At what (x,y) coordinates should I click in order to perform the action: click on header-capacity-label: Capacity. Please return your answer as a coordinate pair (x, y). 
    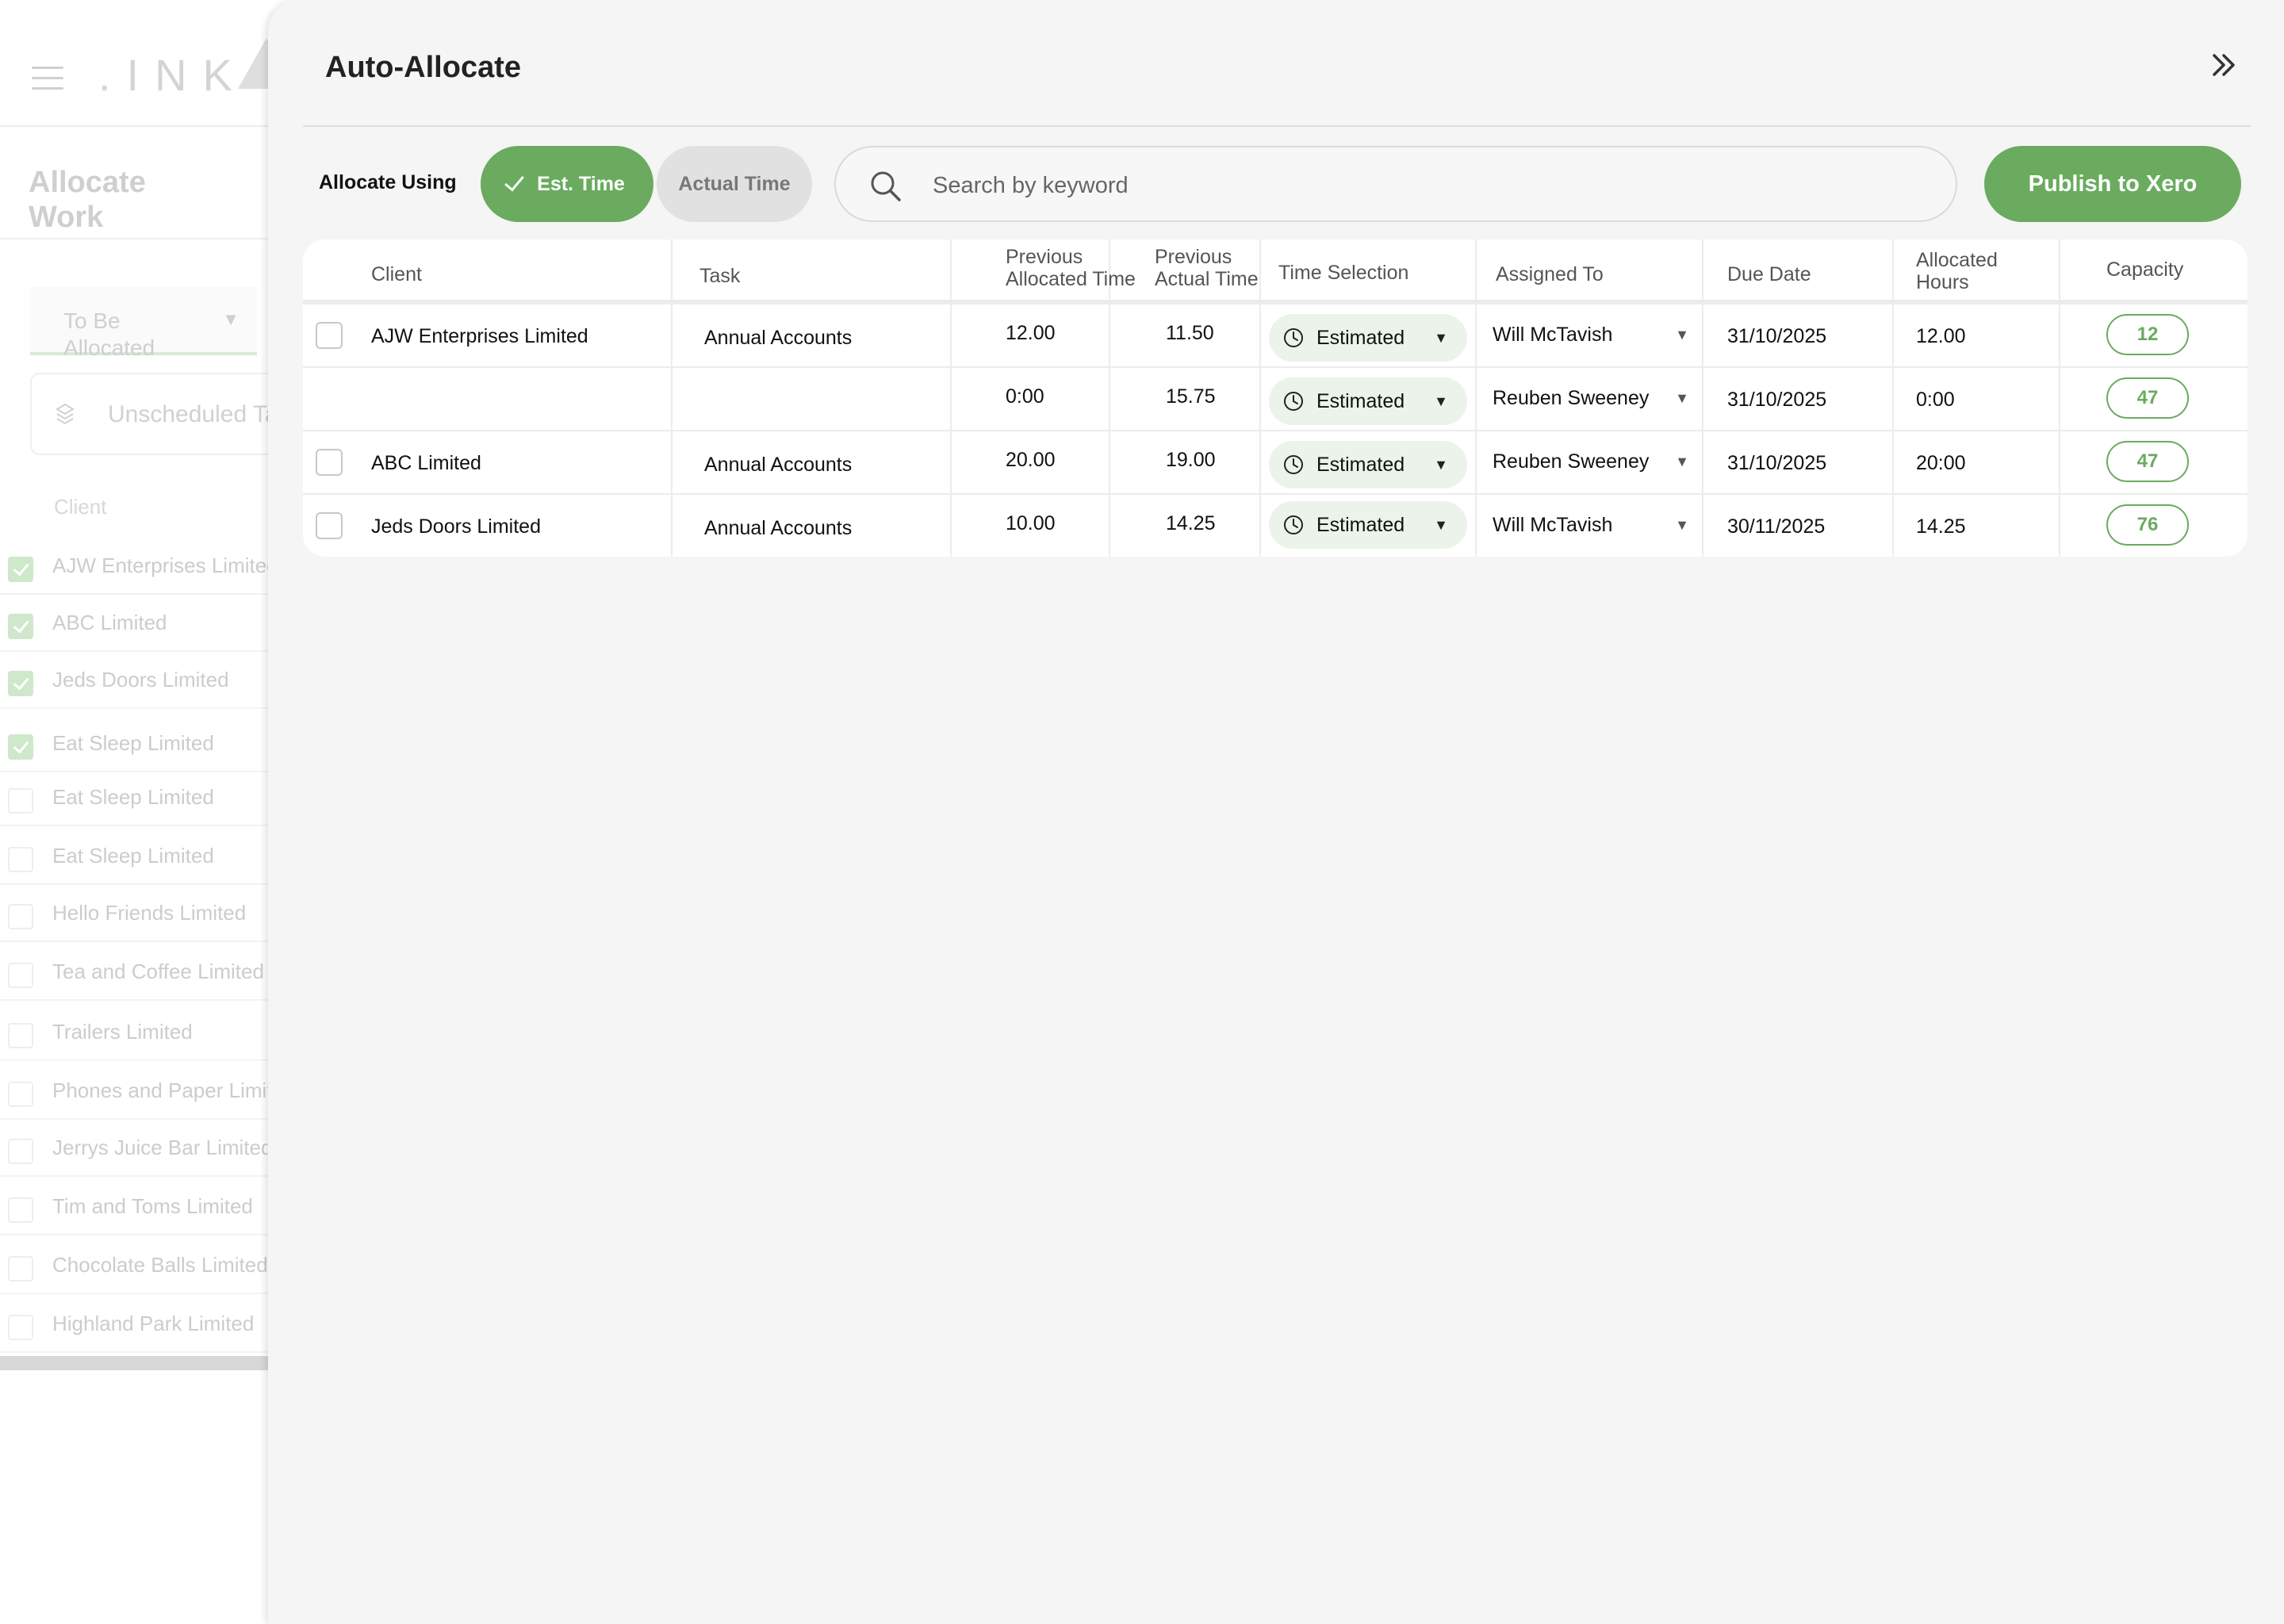
    Looking at the image, I should click on (2145, 270).